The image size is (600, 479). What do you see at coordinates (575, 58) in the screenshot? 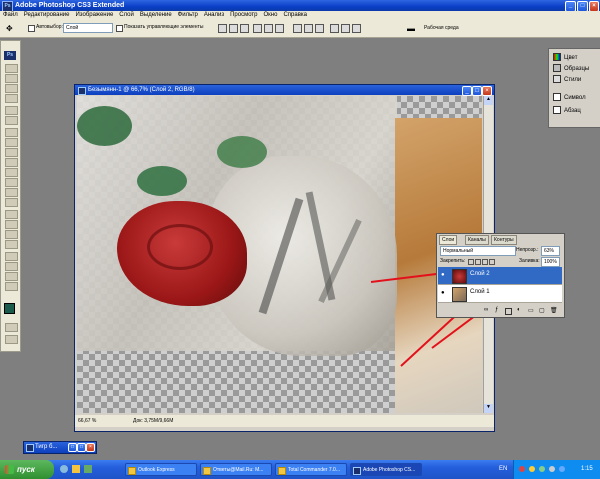
I see `color-panel-item: Цвет` at bounding box center [575, 58].